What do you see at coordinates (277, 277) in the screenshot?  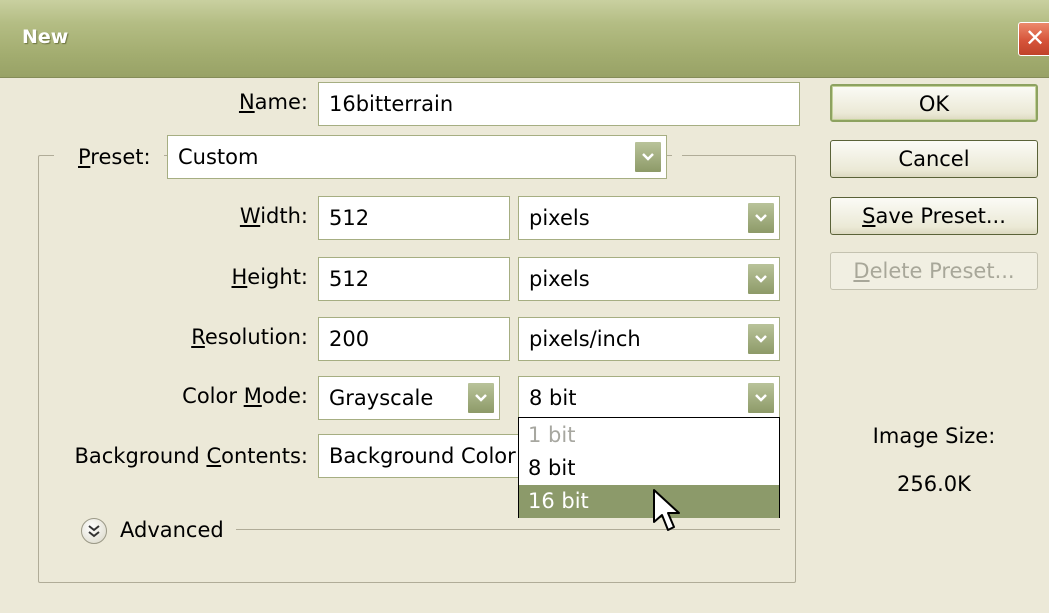 I see `height-label-rest: eight:` at bounding box center [277, 277].